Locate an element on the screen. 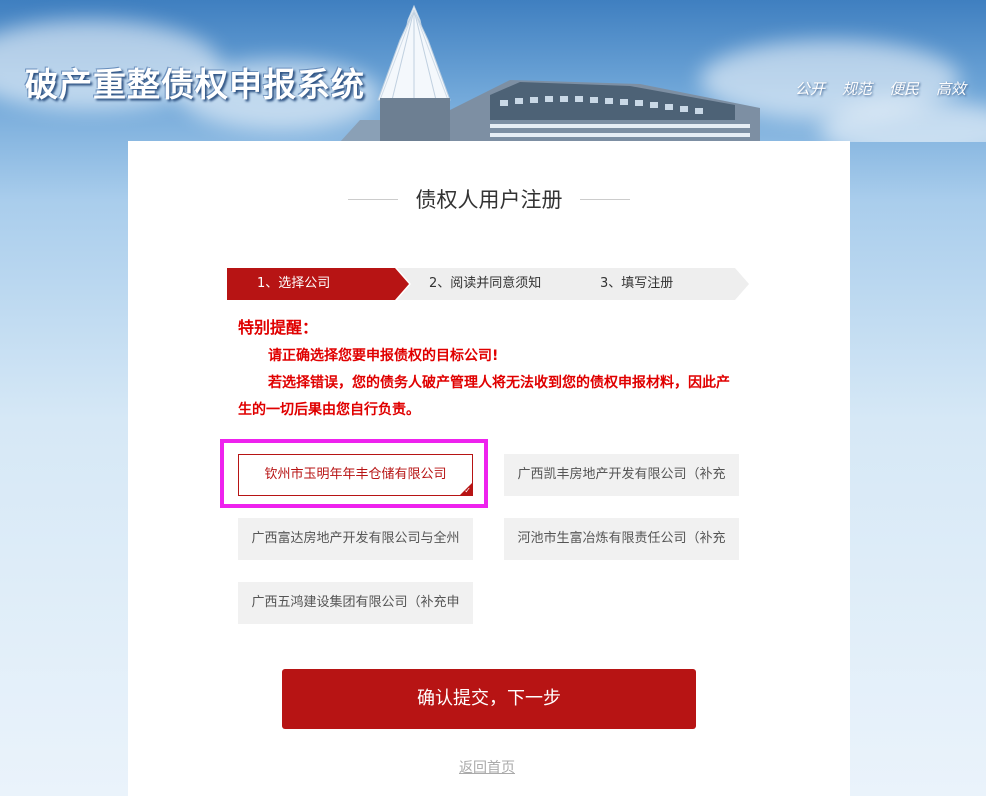  company-name: 广西五鸿建设集团有限公司（补充申 is located at coordinates (355, 602).